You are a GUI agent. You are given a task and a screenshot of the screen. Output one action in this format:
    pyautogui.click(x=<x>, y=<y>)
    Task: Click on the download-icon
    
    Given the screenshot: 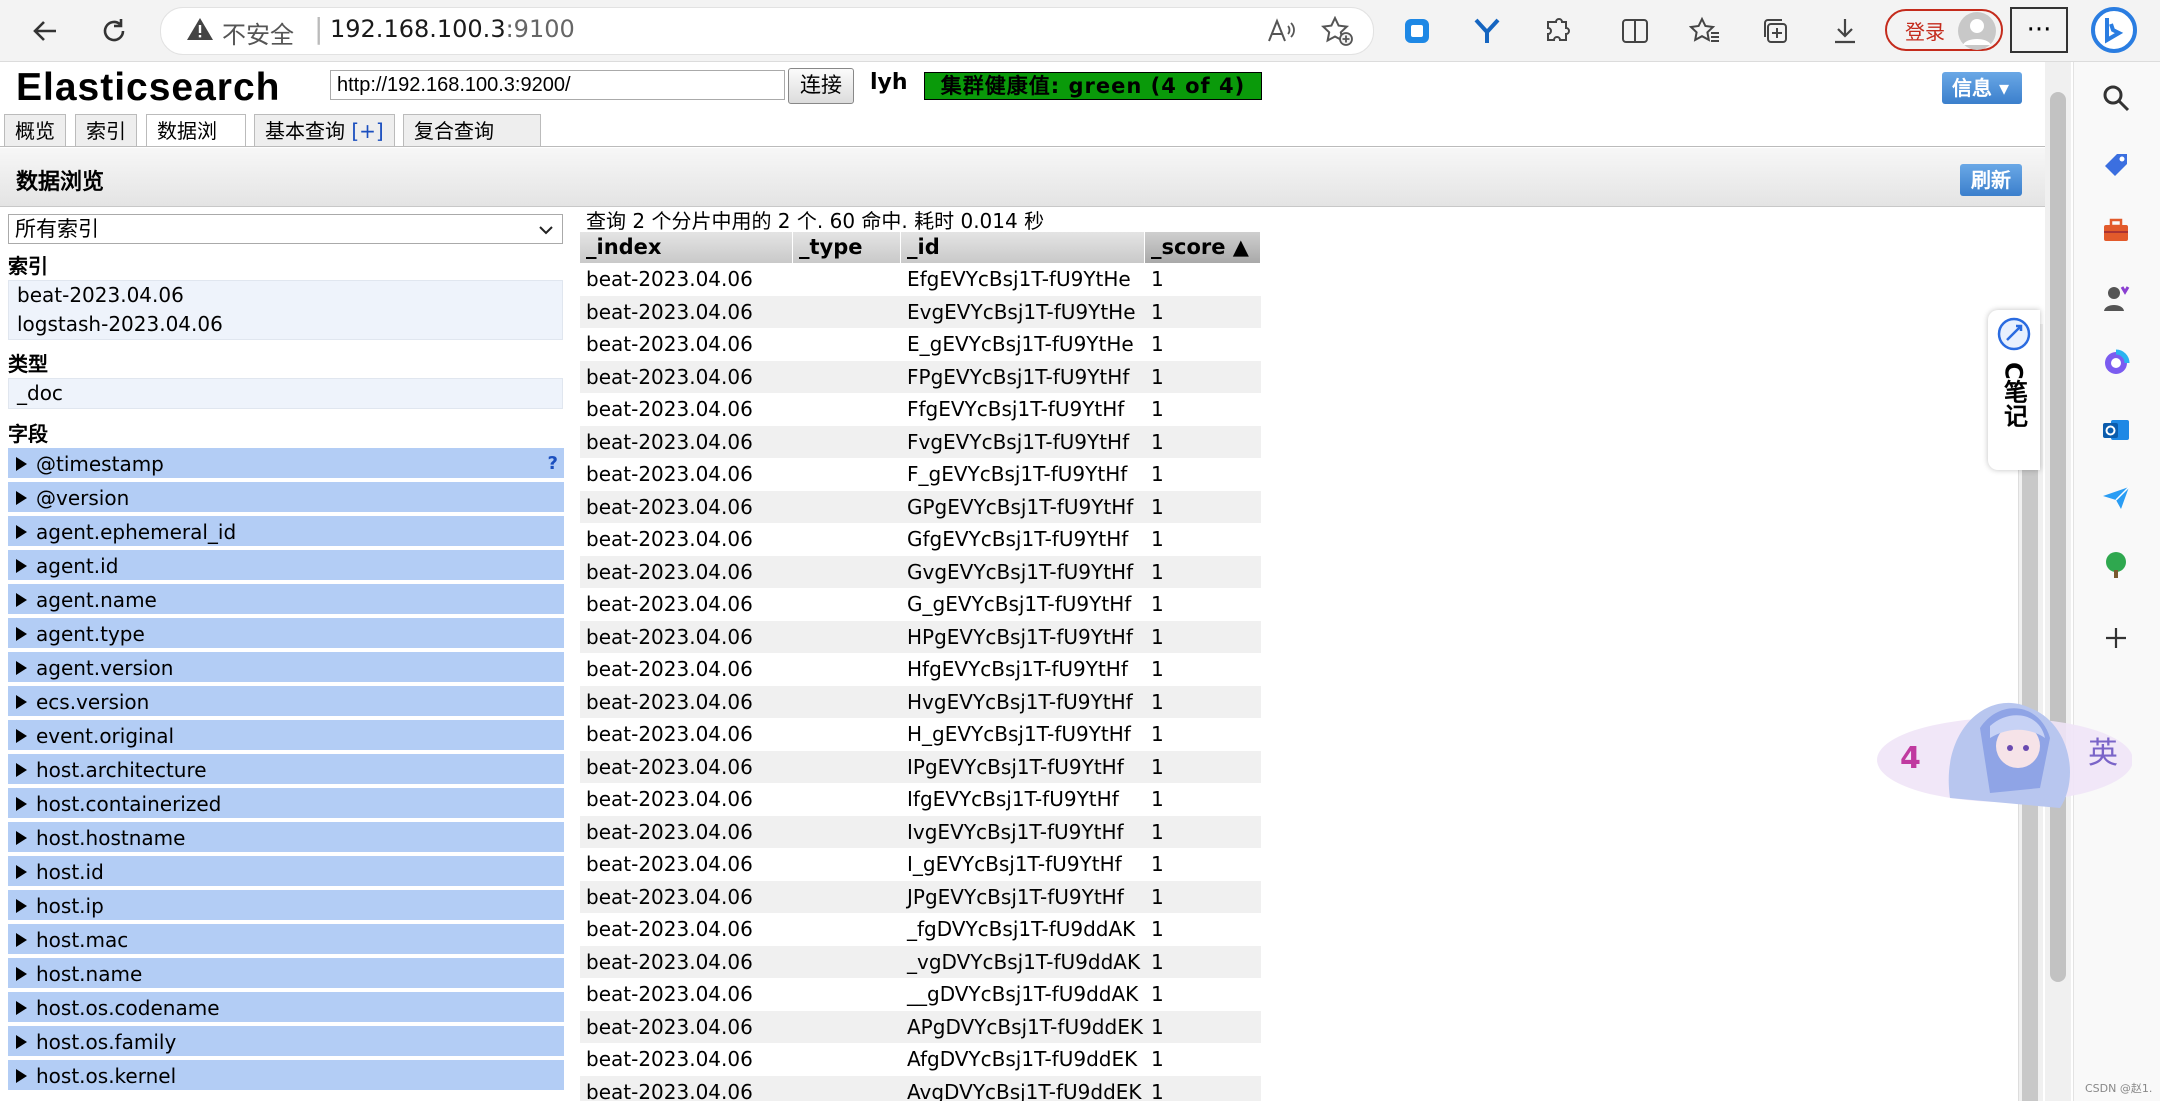 What is the action you would take?
    pyautogui.click(x=1845, y=31)
    